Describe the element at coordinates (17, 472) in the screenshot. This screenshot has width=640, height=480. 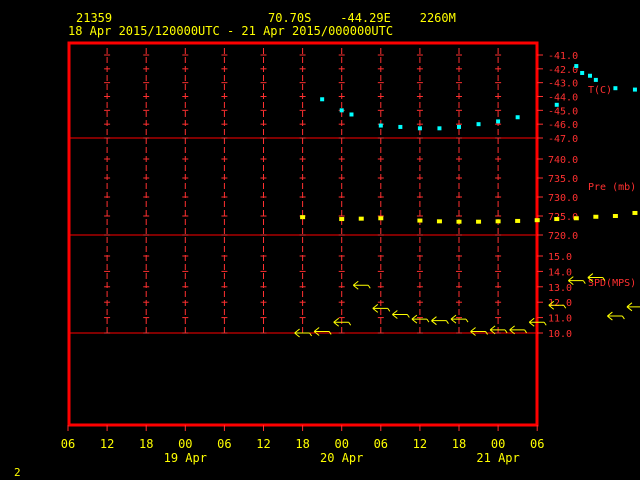
I see `page-number: 2` at that location.